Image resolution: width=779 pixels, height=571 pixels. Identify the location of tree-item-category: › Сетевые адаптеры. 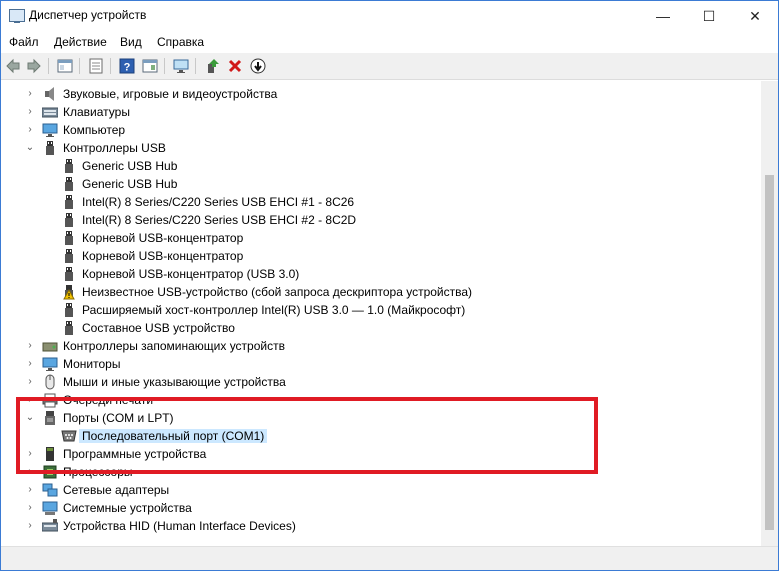
(371, 490).